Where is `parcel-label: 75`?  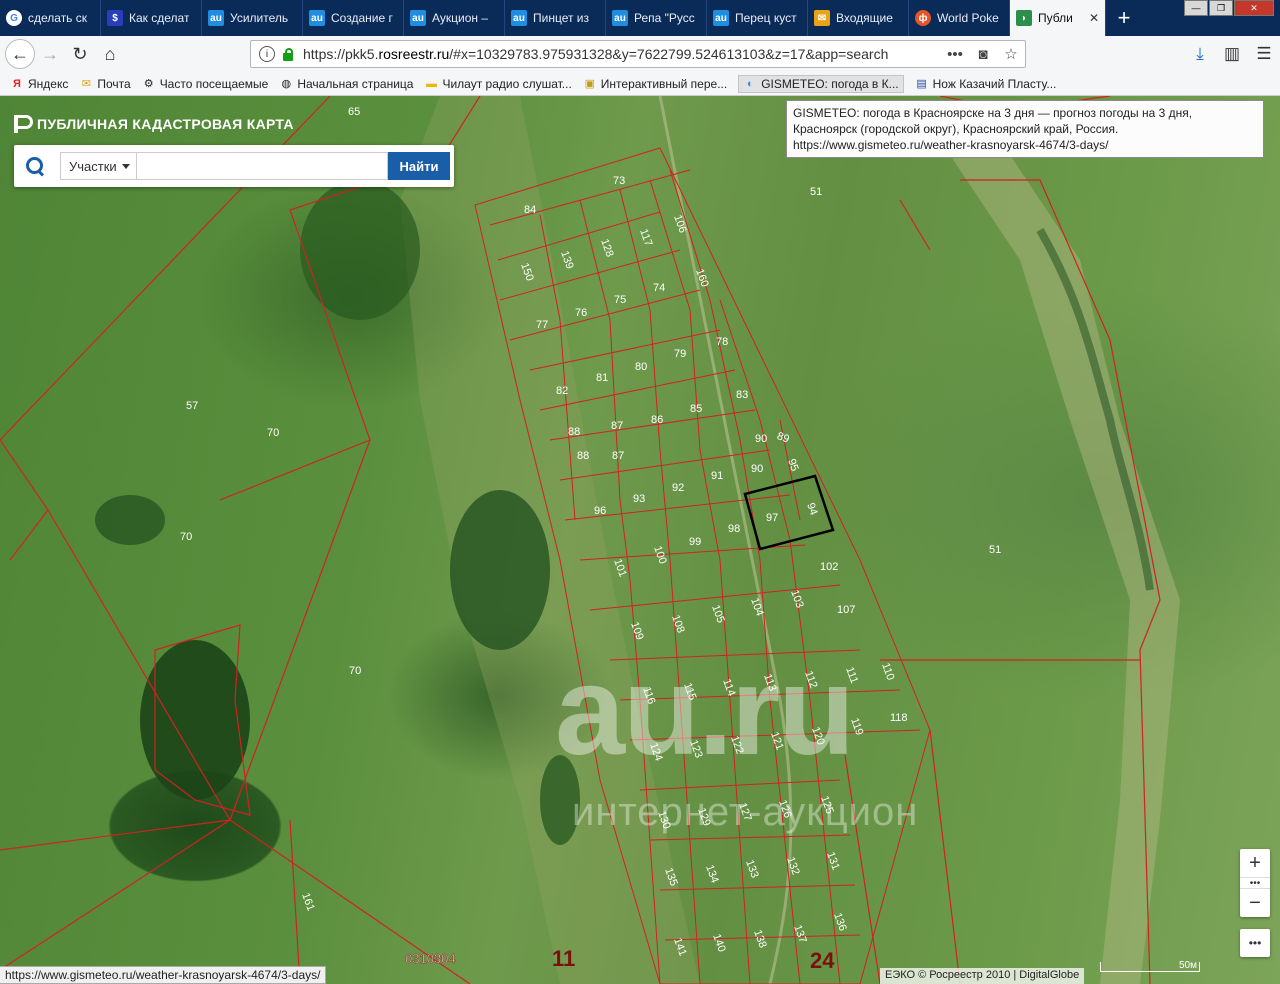
parcel-label: 75 is located at coordinates (620, 300).